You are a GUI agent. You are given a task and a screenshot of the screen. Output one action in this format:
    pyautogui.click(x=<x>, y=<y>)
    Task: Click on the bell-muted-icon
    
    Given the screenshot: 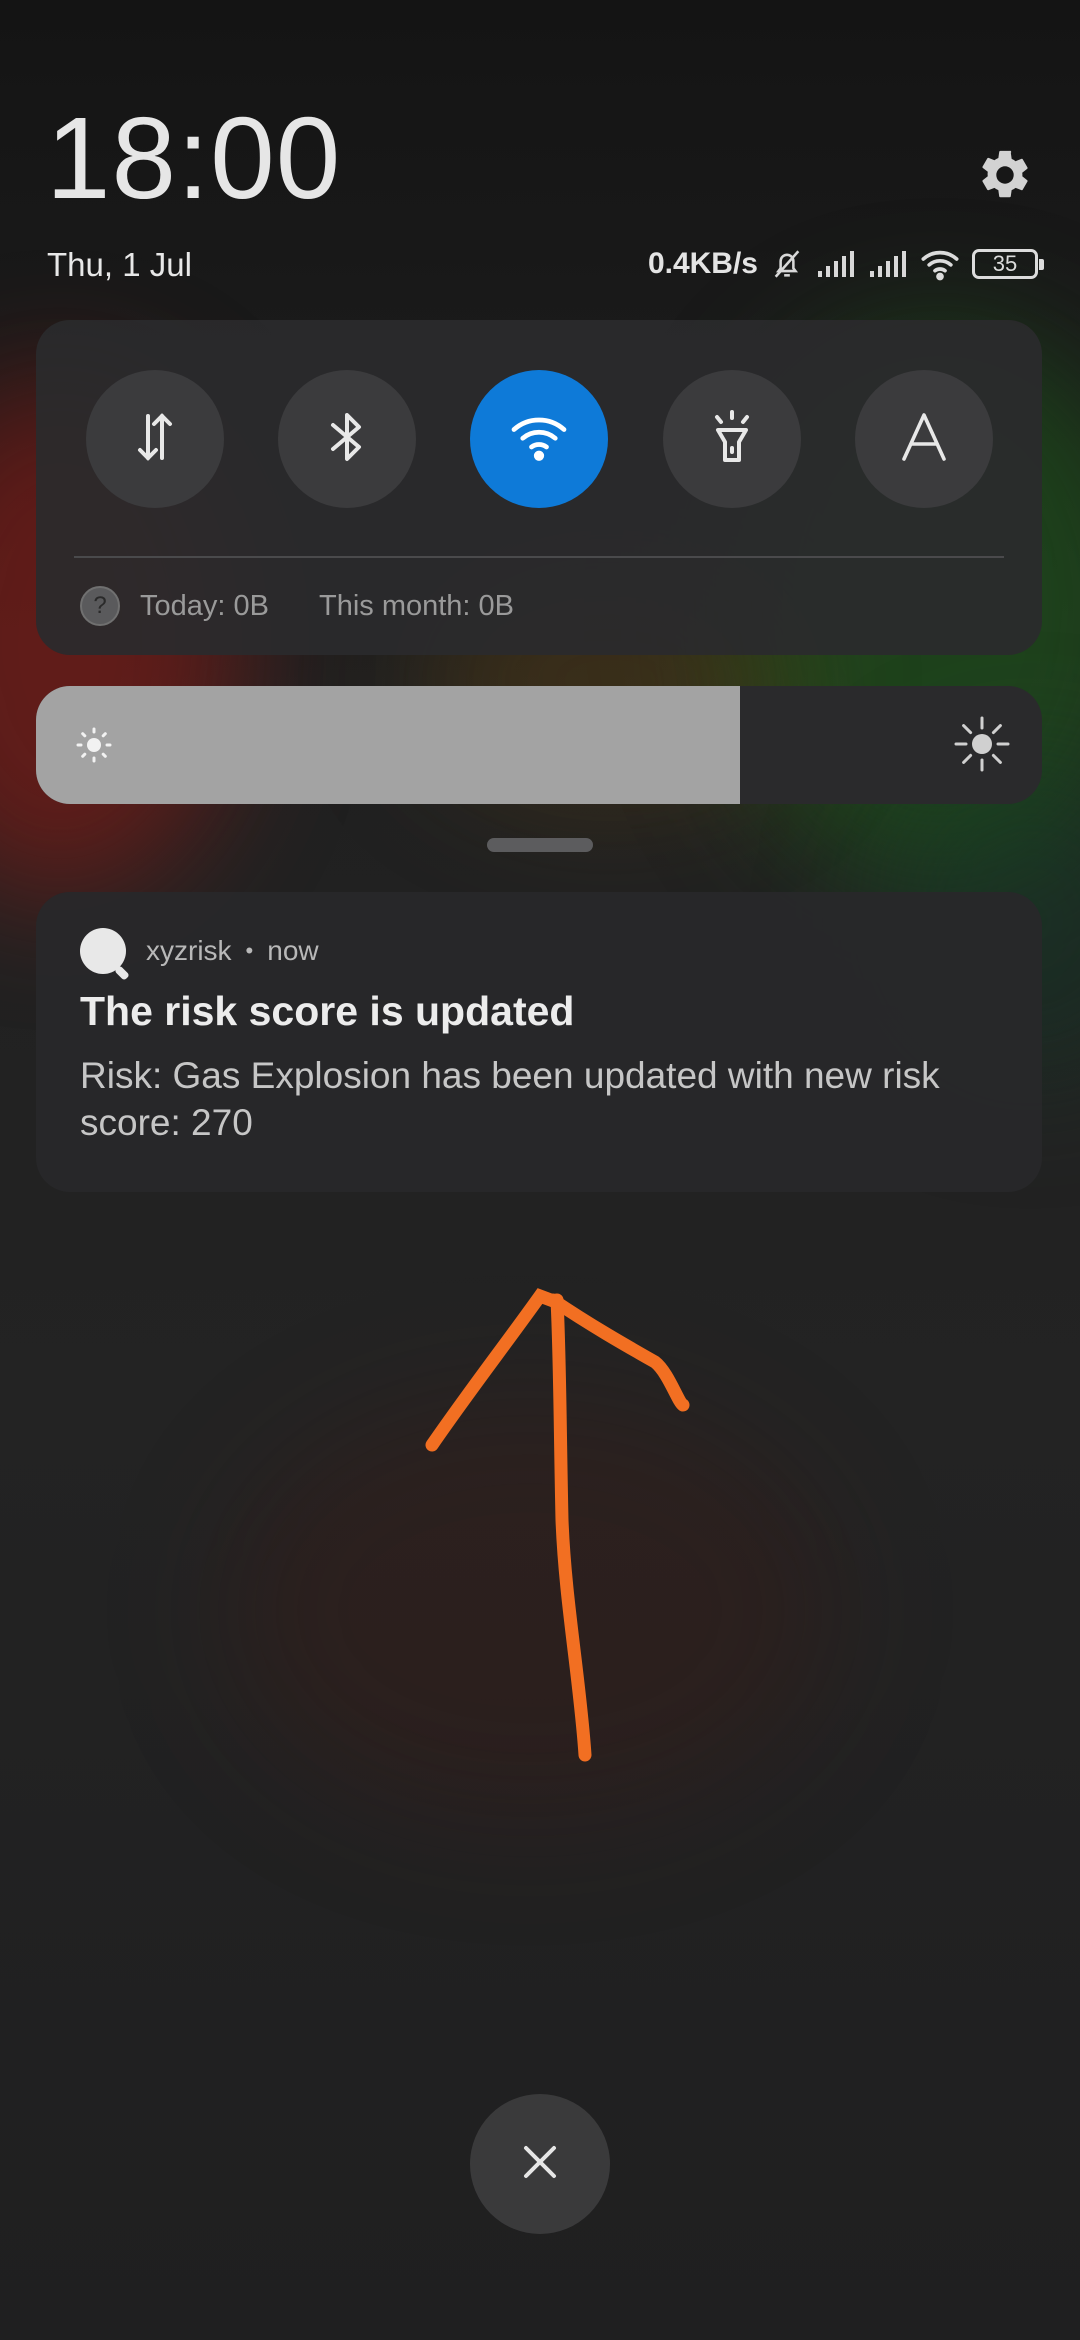 What is the action you would take?
    pyautogui.click(x=787, y=264)
    